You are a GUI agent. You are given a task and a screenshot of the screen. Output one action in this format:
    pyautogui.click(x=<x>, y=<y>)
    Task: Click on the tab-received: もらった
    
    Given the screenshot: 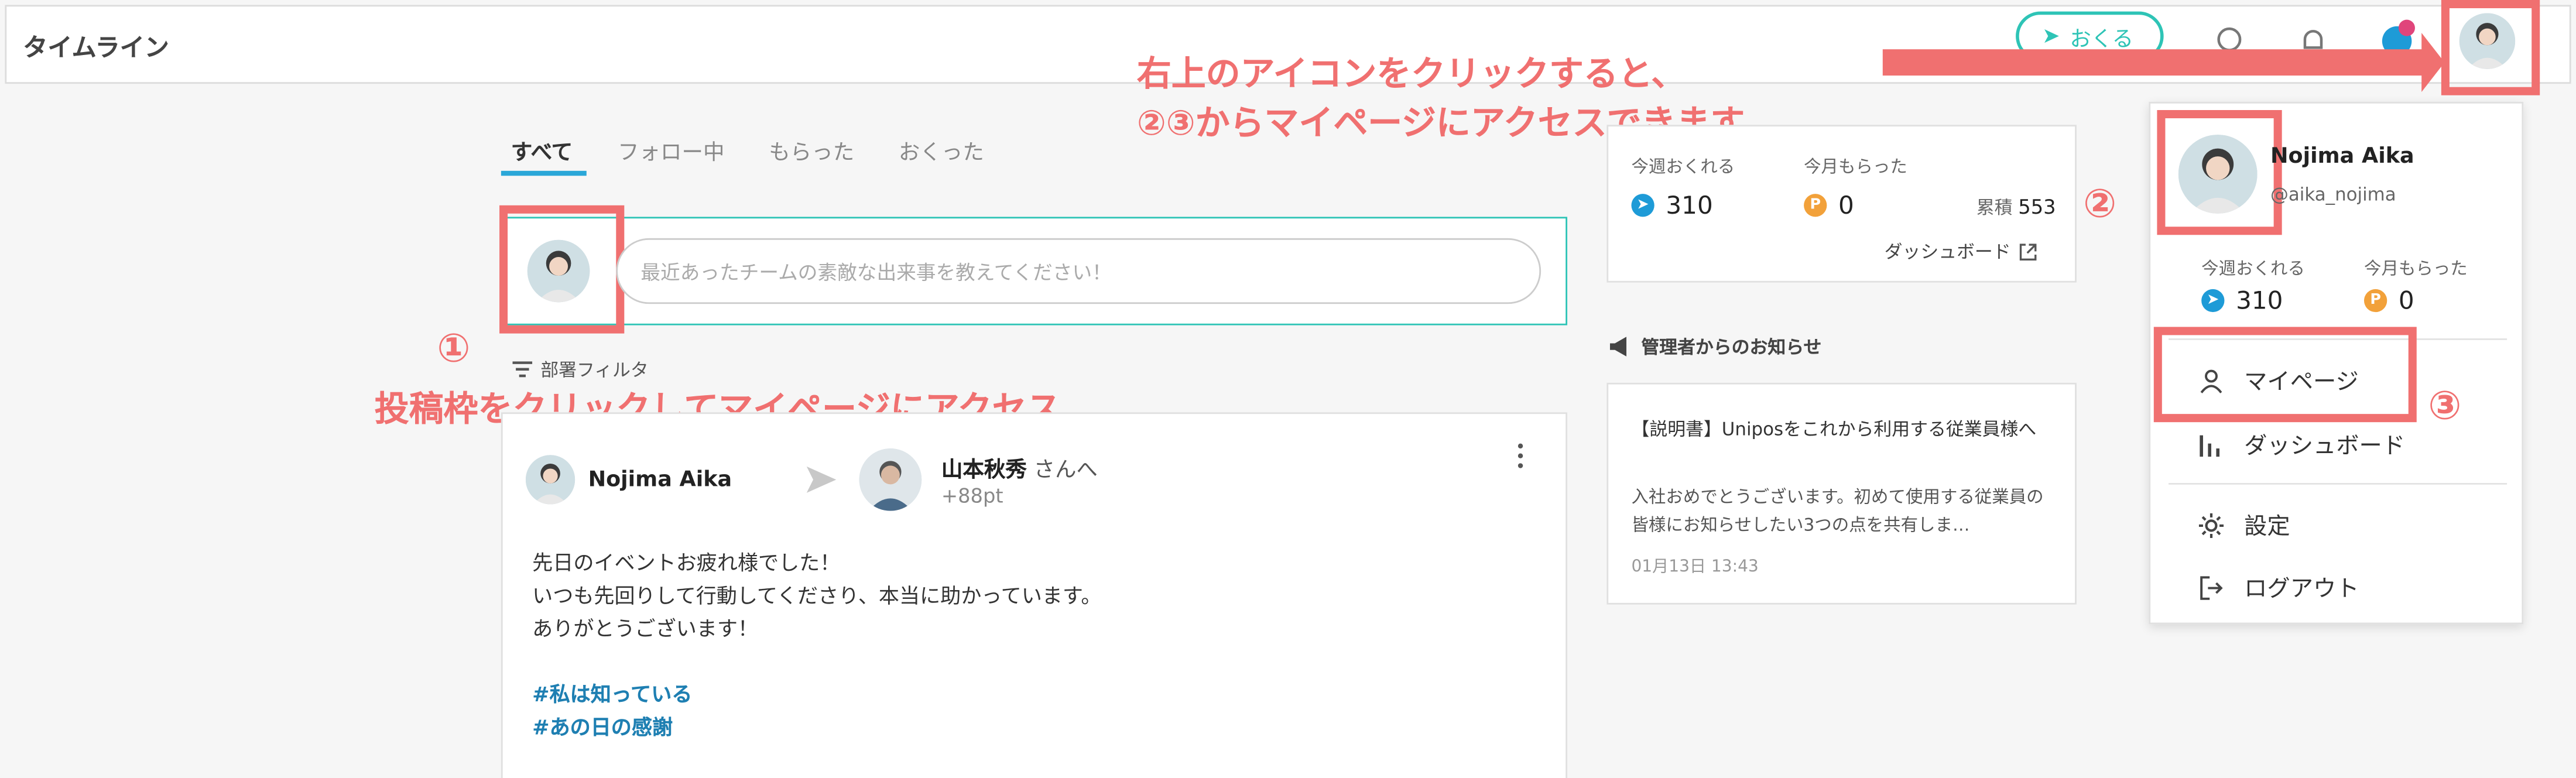 What is the action you would take?
    pyautogui.click(x=811, y=150)
    